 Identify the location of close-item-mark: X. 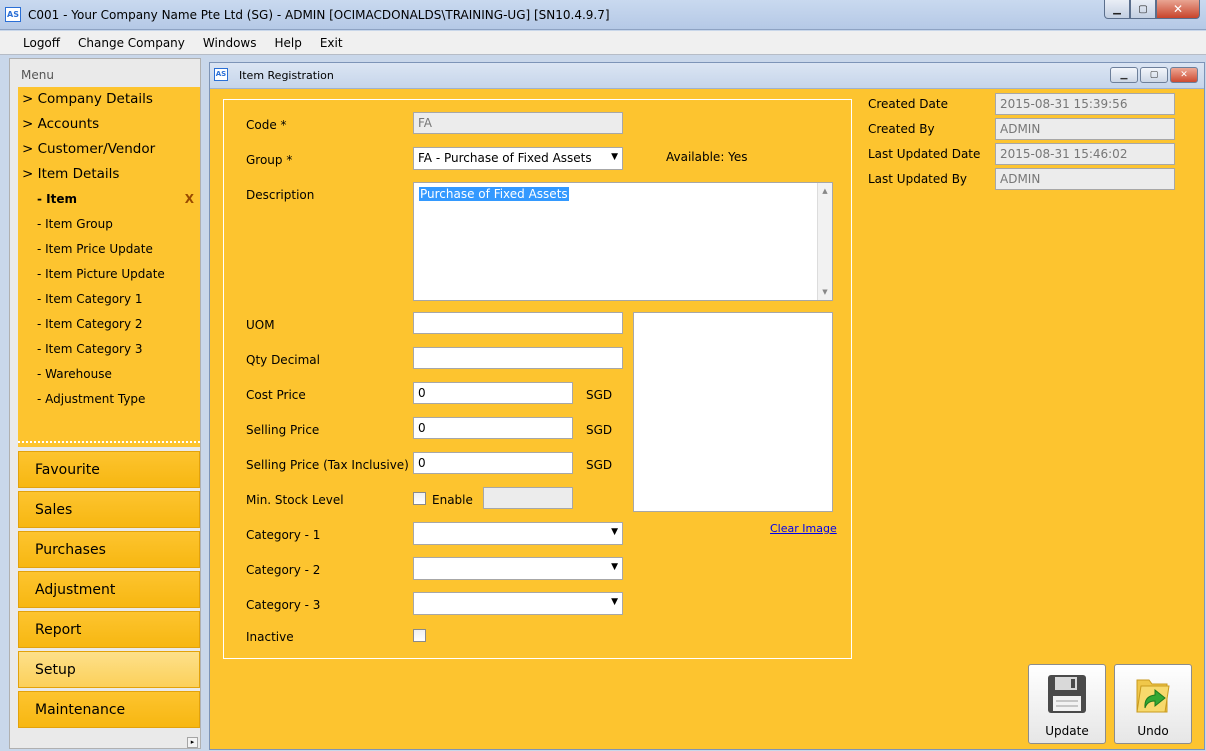
(189, 199).